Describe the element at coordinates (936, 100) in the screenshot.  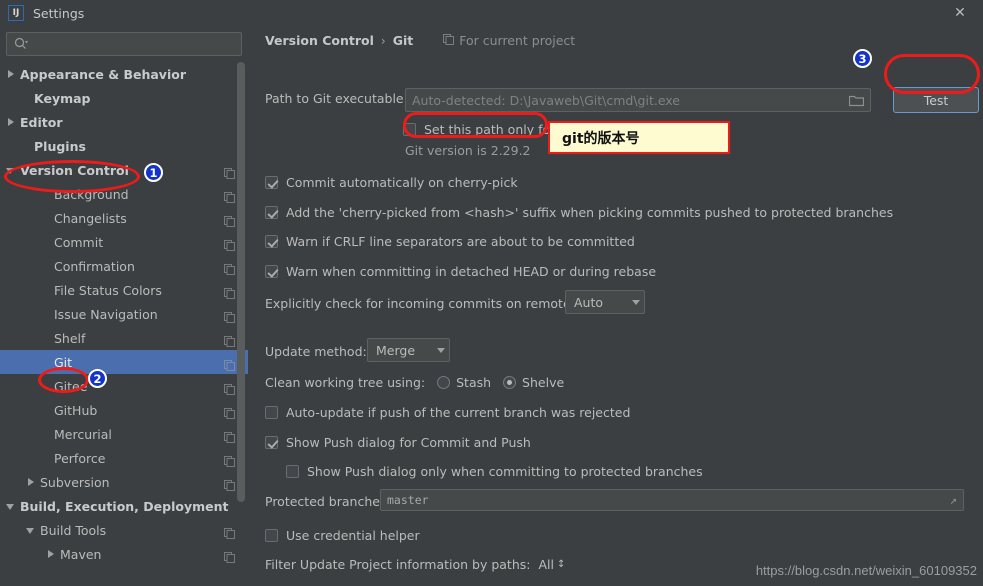
I see `test-button: Test` at that location.